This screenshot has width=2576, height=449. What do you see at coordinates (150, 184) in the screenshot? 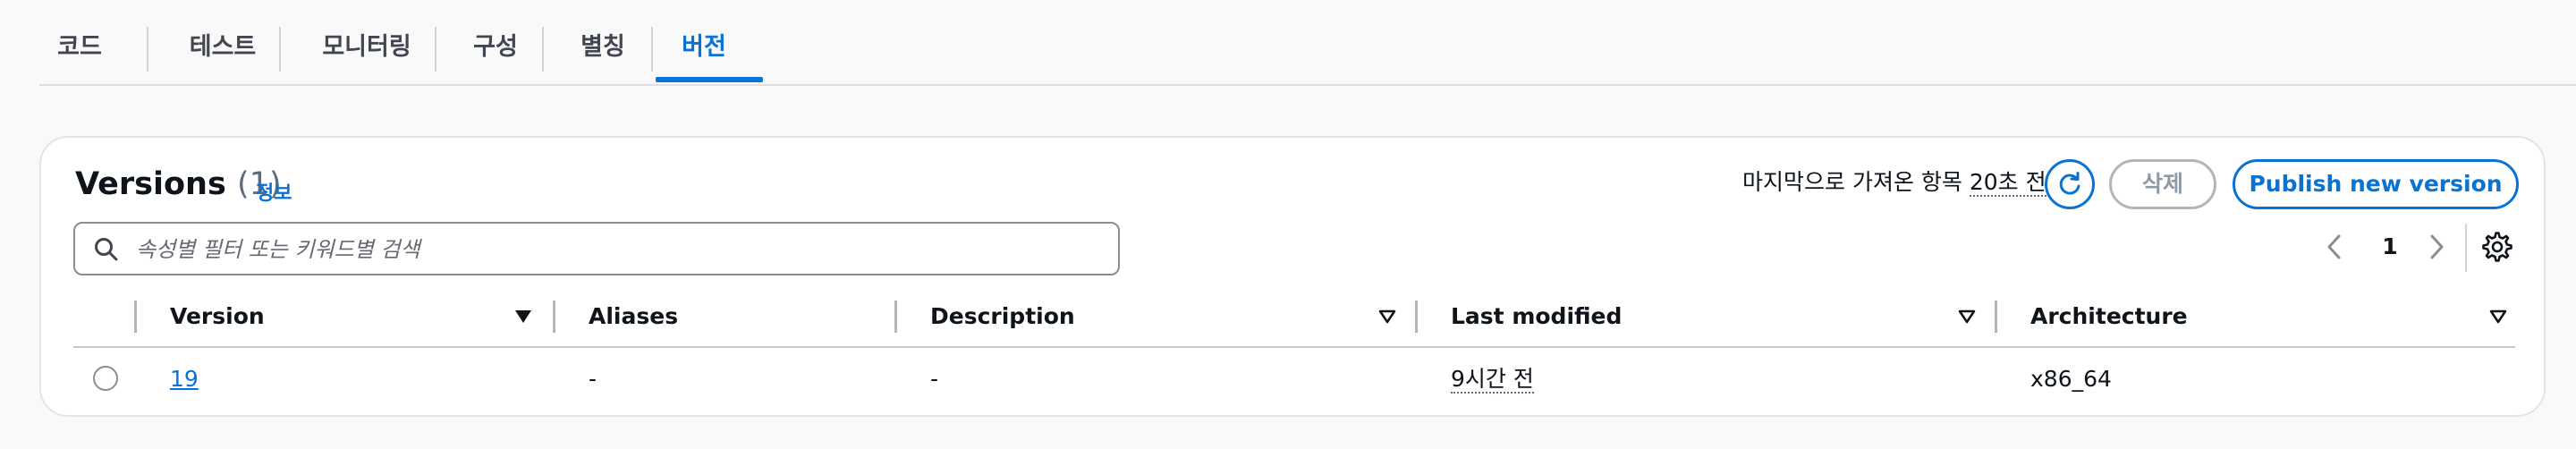
I see `panel-title-text: Versions` at bounding box center [150, 184].